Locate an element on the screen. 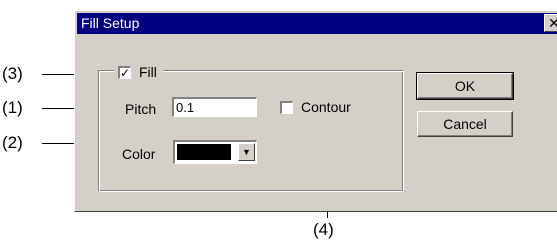  pitch-input: 0.1 is located at coordinates (214, 107).